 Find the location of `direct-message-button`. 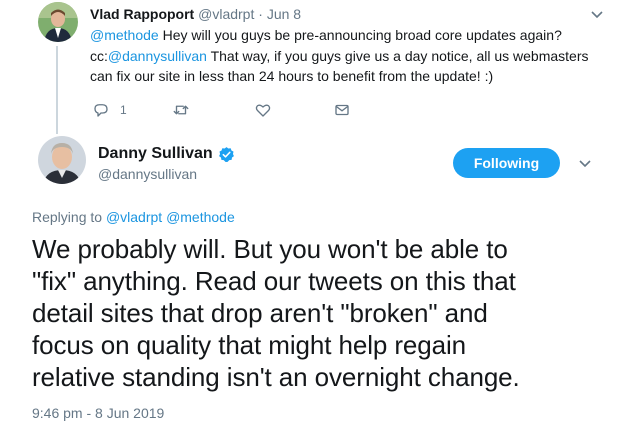

direct-message-button is located at coordinates (342, 110).